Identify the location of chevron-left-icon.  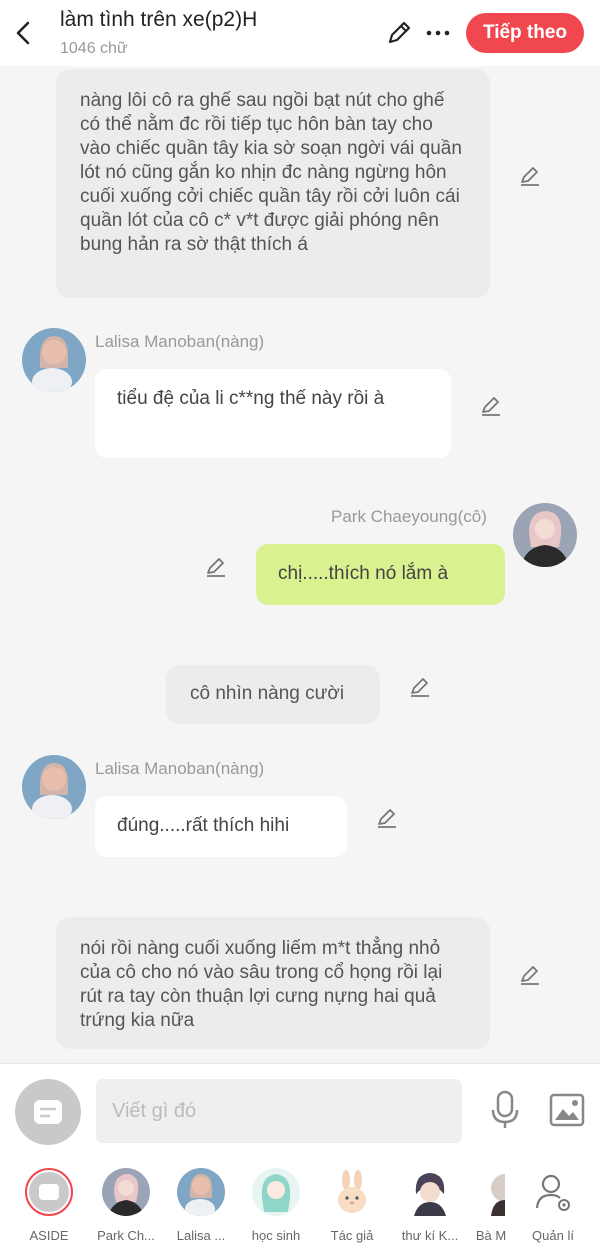
(23, 33).